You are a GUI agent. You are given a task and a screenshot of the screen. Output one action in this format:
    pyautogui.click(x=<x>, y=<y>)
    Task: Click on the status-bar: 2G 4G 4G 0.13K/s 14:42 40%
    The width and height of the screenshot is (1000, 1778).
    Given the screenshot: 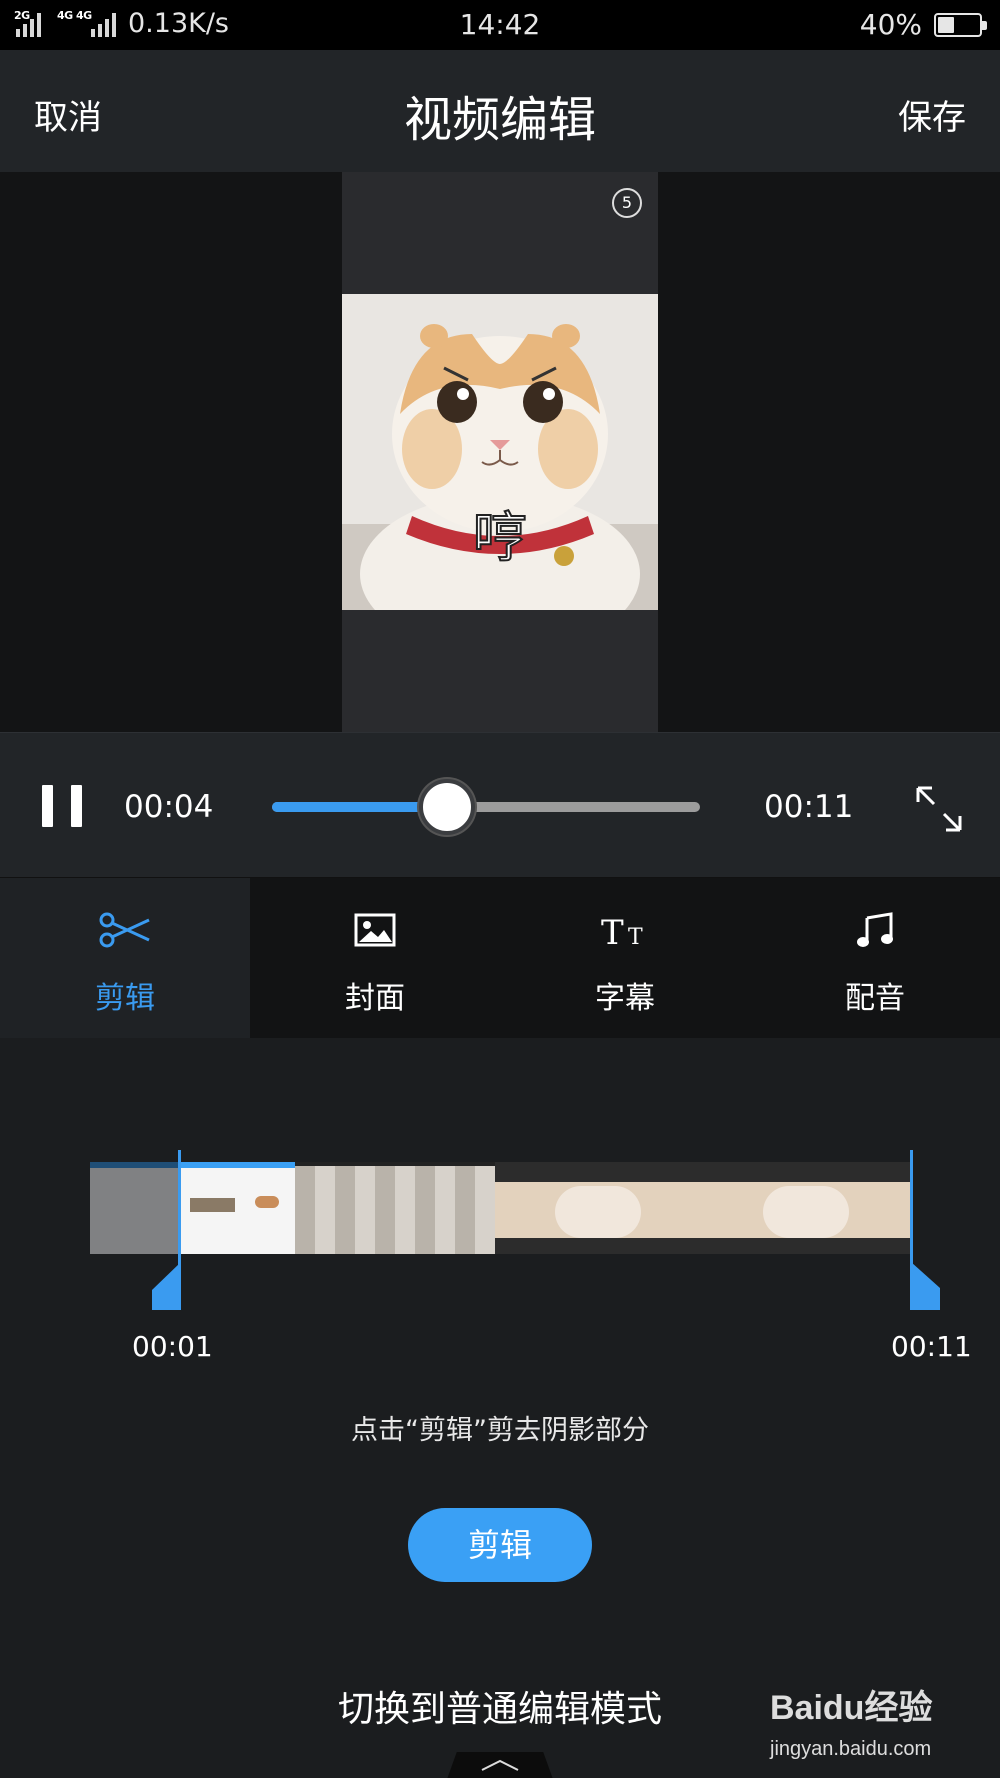 What is the action you would take?
    pyautogui.click(x=500, y=25)
    